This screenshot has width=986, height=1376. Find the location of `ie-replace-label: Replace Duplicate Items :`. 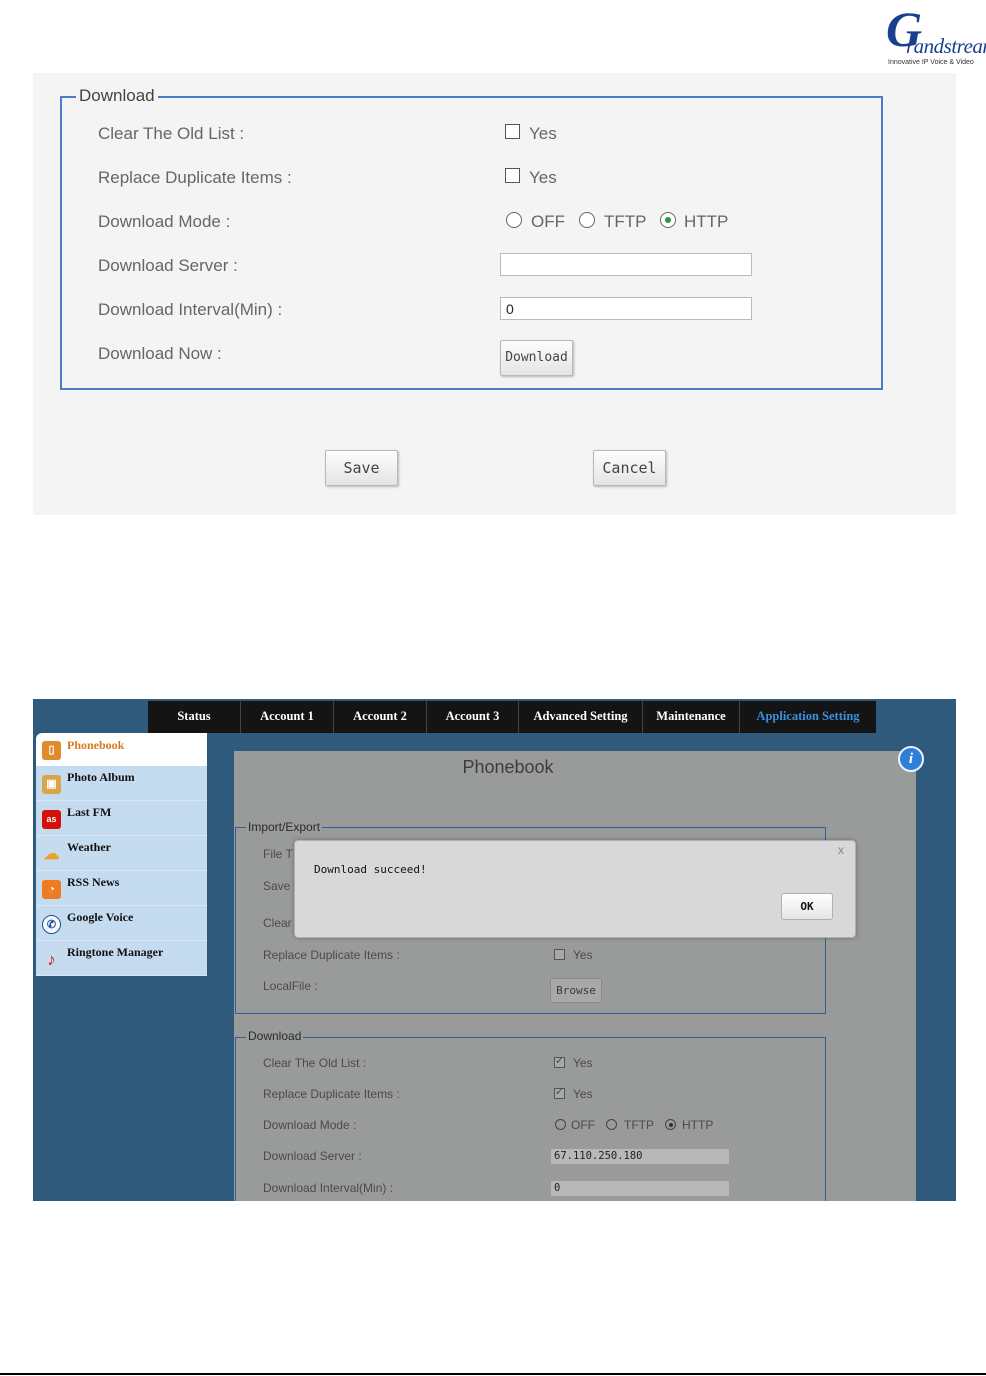

ie-replace-label: Replace Duplicate Items : is located at coordinates (331, 955).